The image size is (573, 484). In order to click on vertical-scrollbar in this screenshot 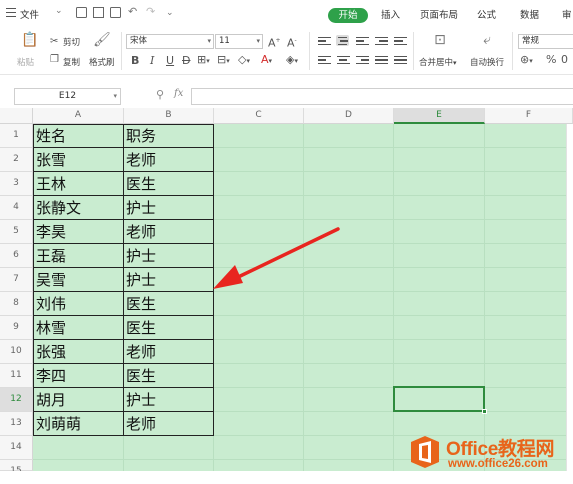, I will do `click(569, 304)`.